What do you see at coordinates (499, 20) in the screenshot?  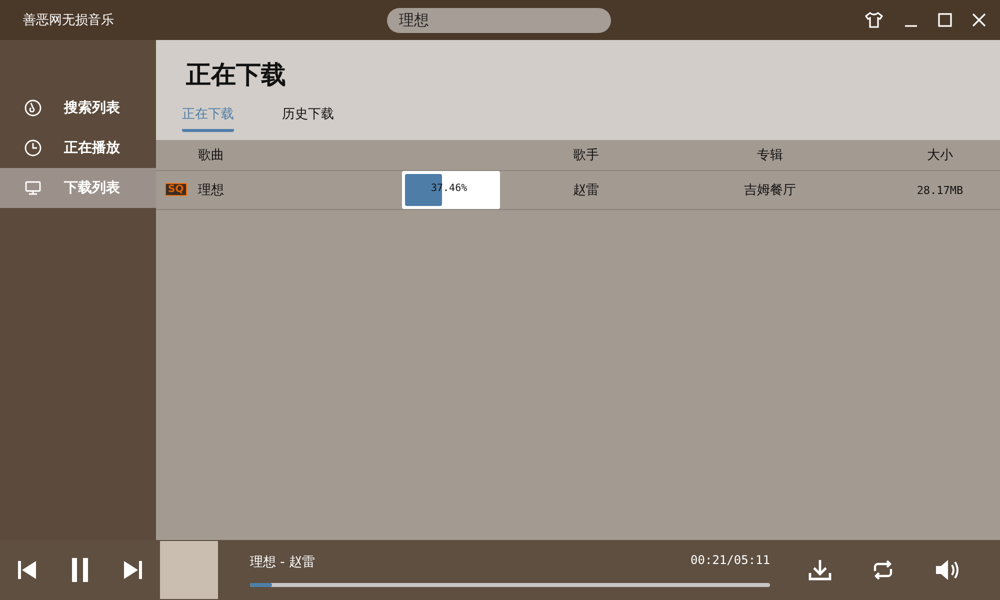 I see `search-field: 理想` at bounding box center [499, 20].